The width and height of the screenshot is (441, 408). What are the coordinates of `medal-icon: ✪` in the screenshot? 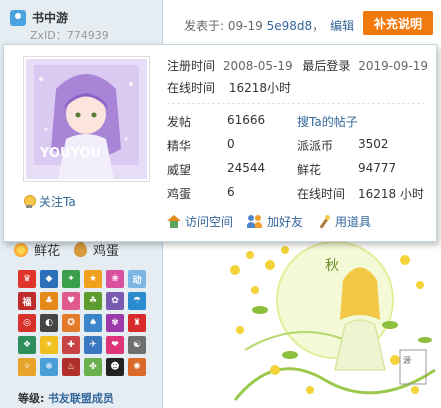 It's located at (71, 323).